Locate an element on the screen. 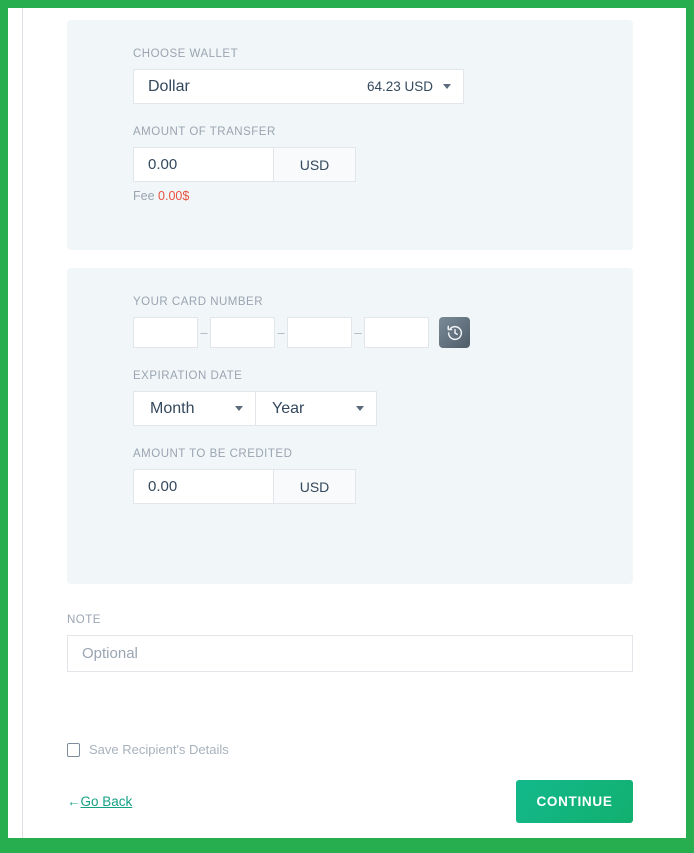  credited-currency-suffix: USD is located at coordinates (314, 486).